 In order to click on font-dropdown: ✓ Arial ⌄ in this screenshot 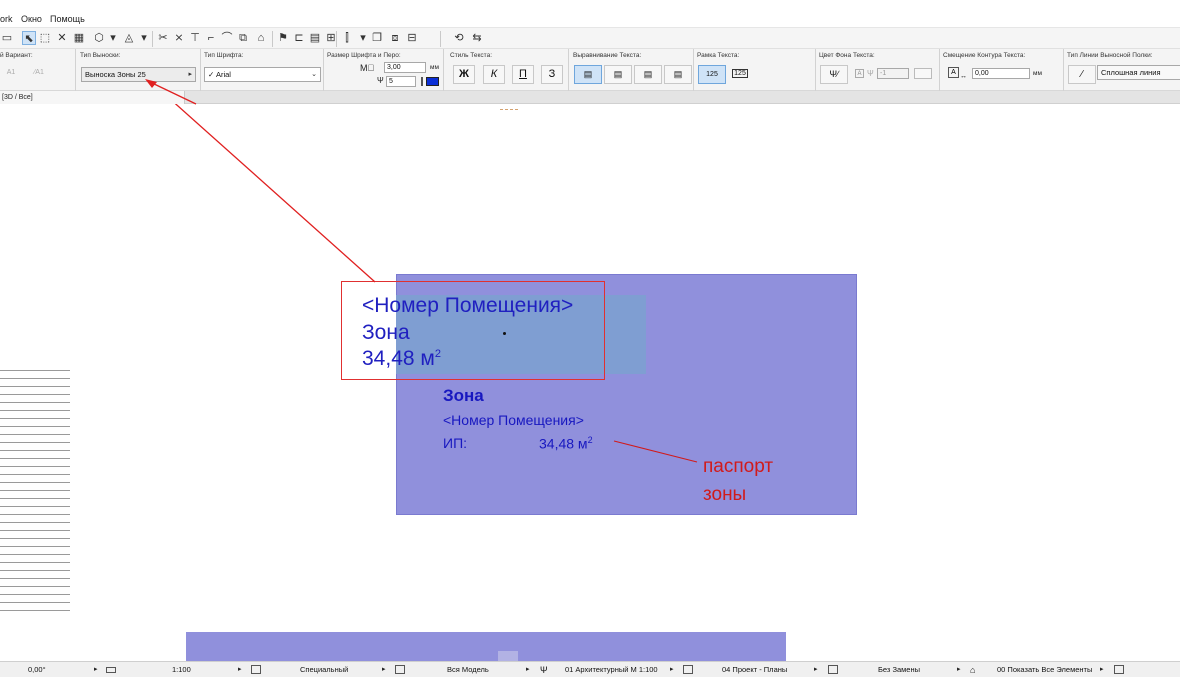, I will do `click(262, 74)`.